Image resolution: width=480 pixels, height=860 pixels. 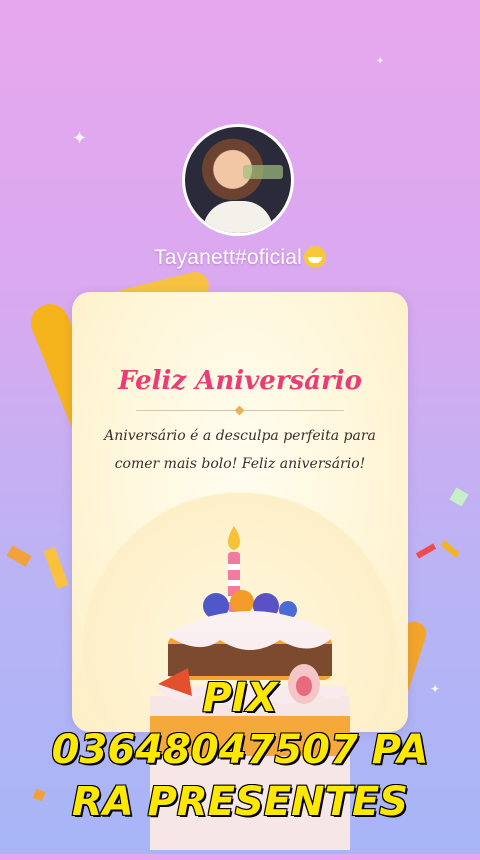 I want to click on avatar-background, so click(x=263, y=172).